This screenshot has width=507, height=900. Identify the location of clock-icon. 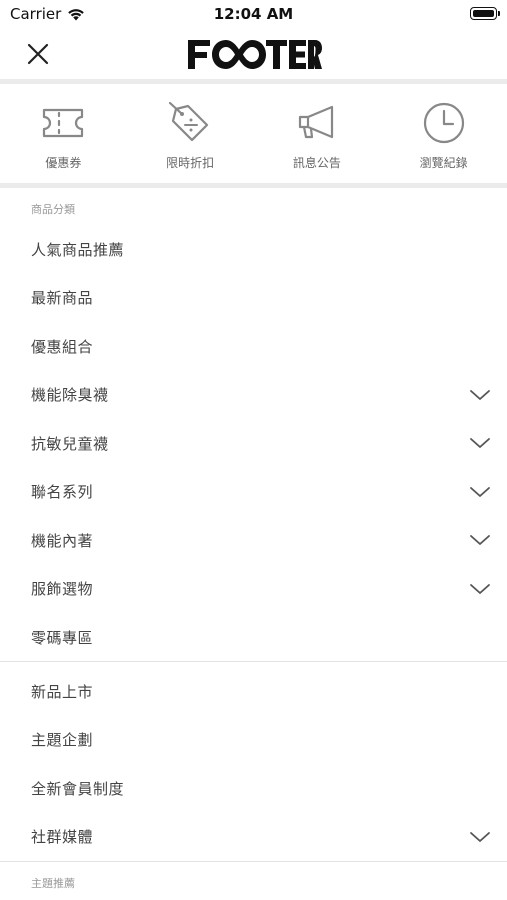
(443, 123).